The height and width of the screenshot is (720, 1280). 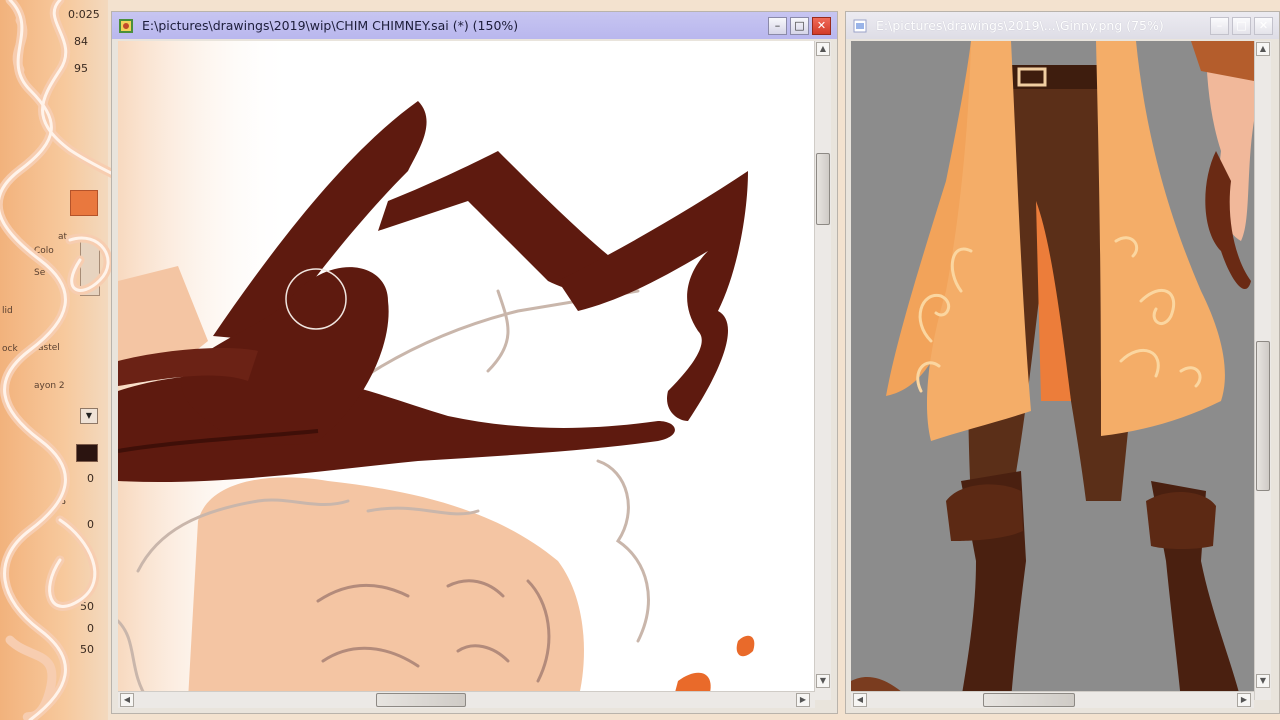 What do you see at coordinates (84, 14) in the screenshot?
I see `panel-readout-1: 0:025` at bounding box center [84, 14].